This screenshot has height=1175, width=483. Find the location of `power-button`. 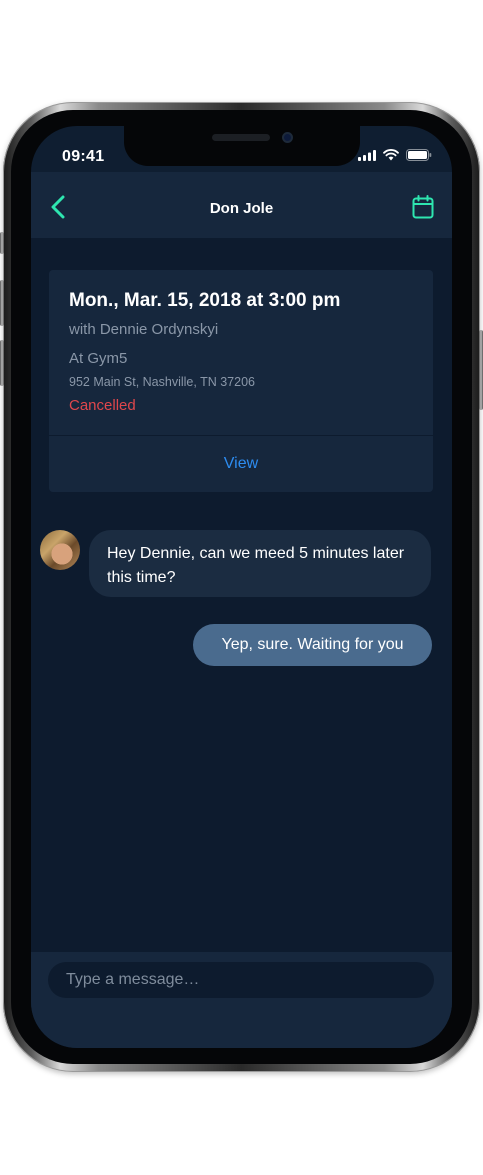

power-button is located at coordinates (481, 370).